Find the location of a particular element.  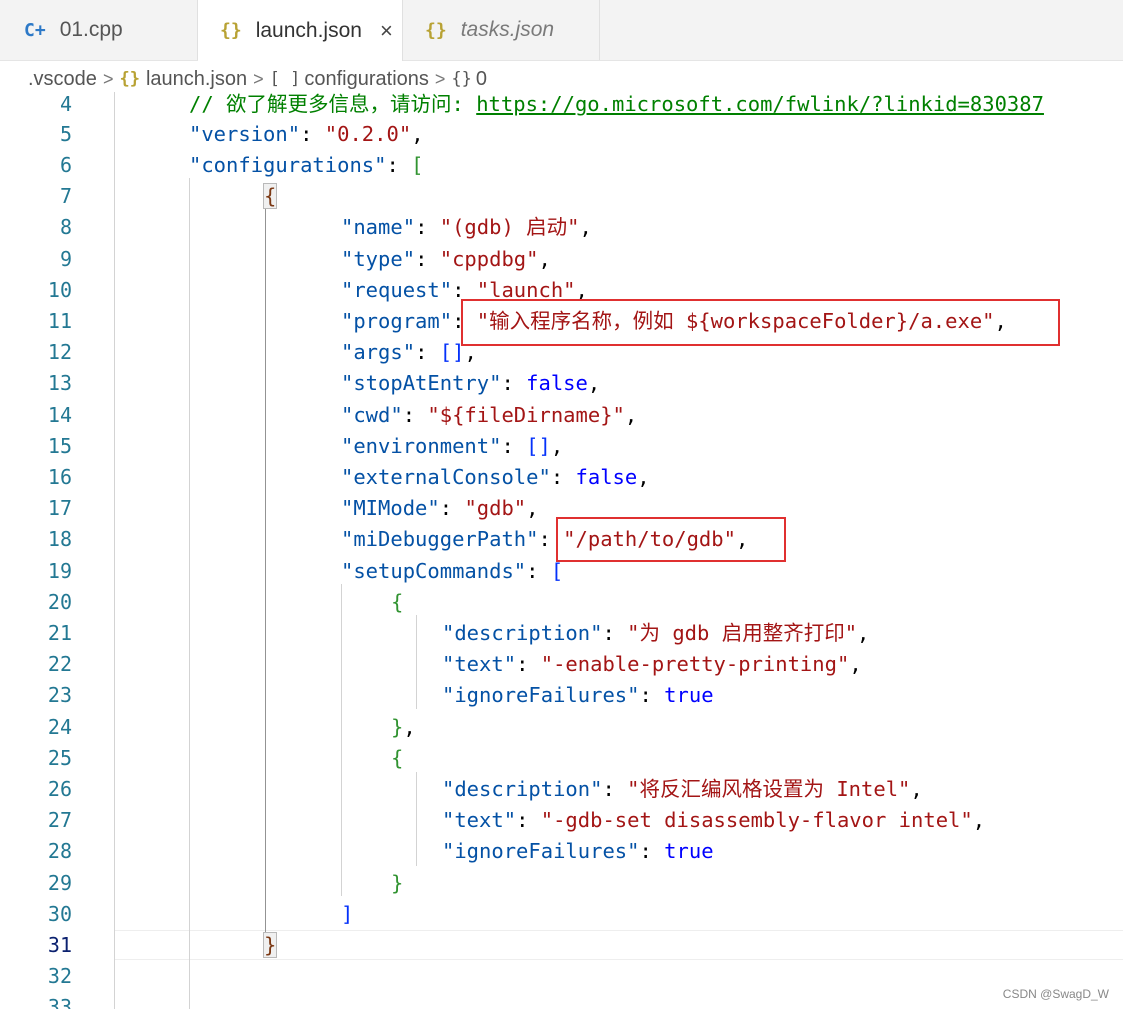

breadcrumb-section: configurations is located at coordinates (366, 79).